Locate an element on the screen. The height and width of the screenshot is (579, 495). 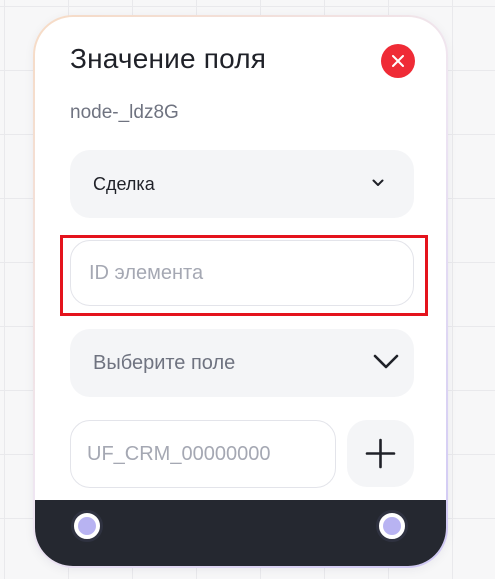
field-code-input is located at coordinates (203, 454).